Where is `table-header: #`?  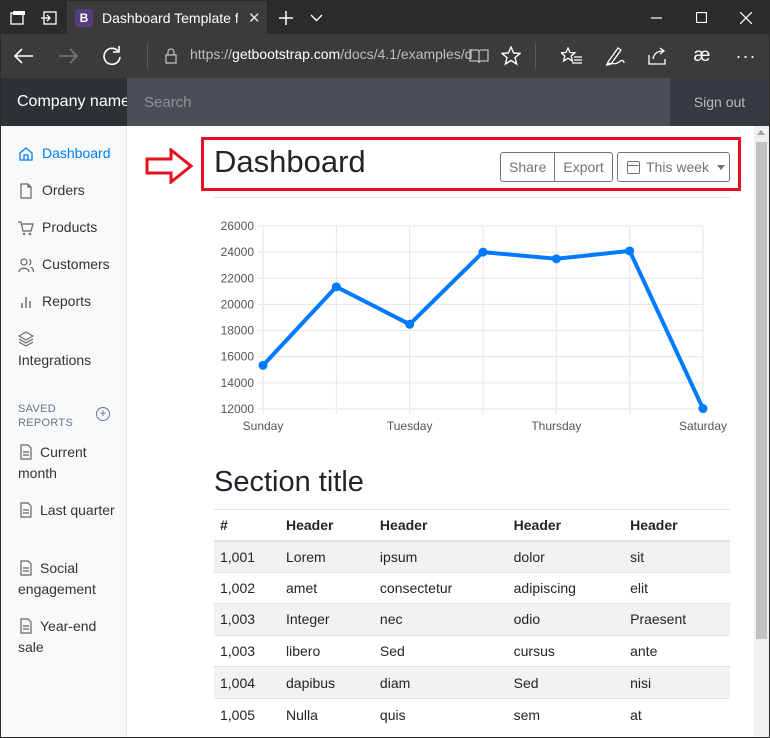
table-header: # is located at coordinates (247, 525).